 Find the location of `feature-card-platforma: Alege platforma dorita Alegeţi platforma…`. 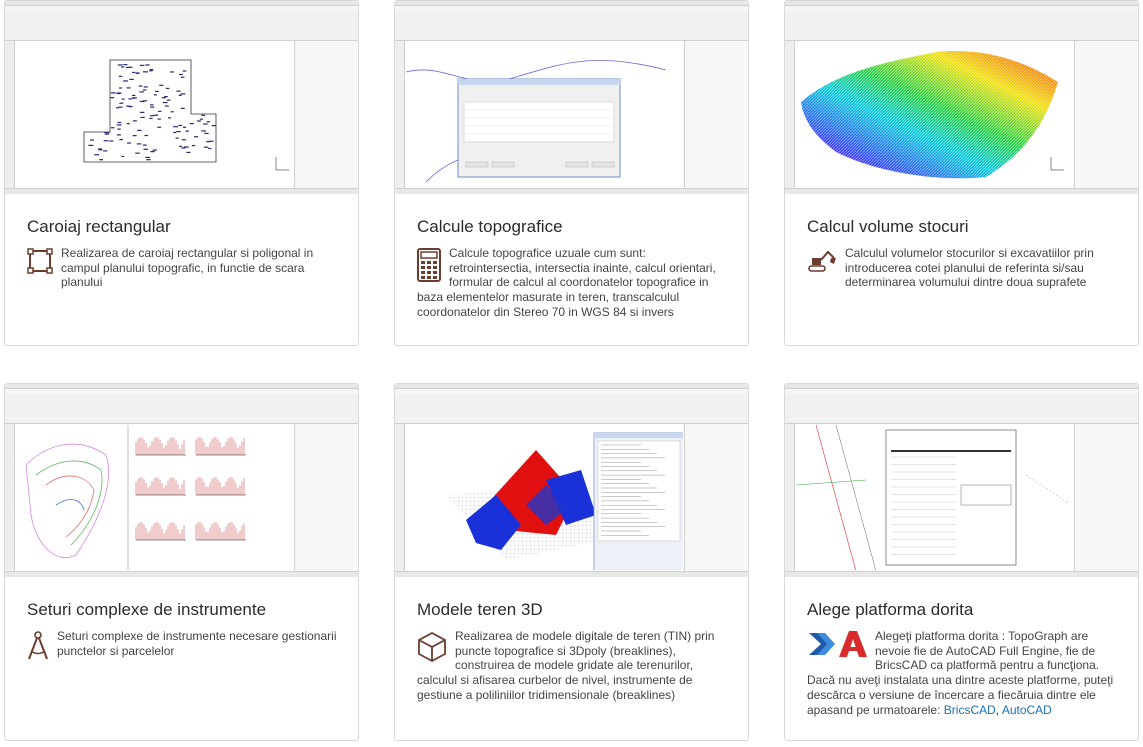

feature-card-platforma: Alege platforma dorita Alegeţi platforma… is located at coordinates (961, 562).